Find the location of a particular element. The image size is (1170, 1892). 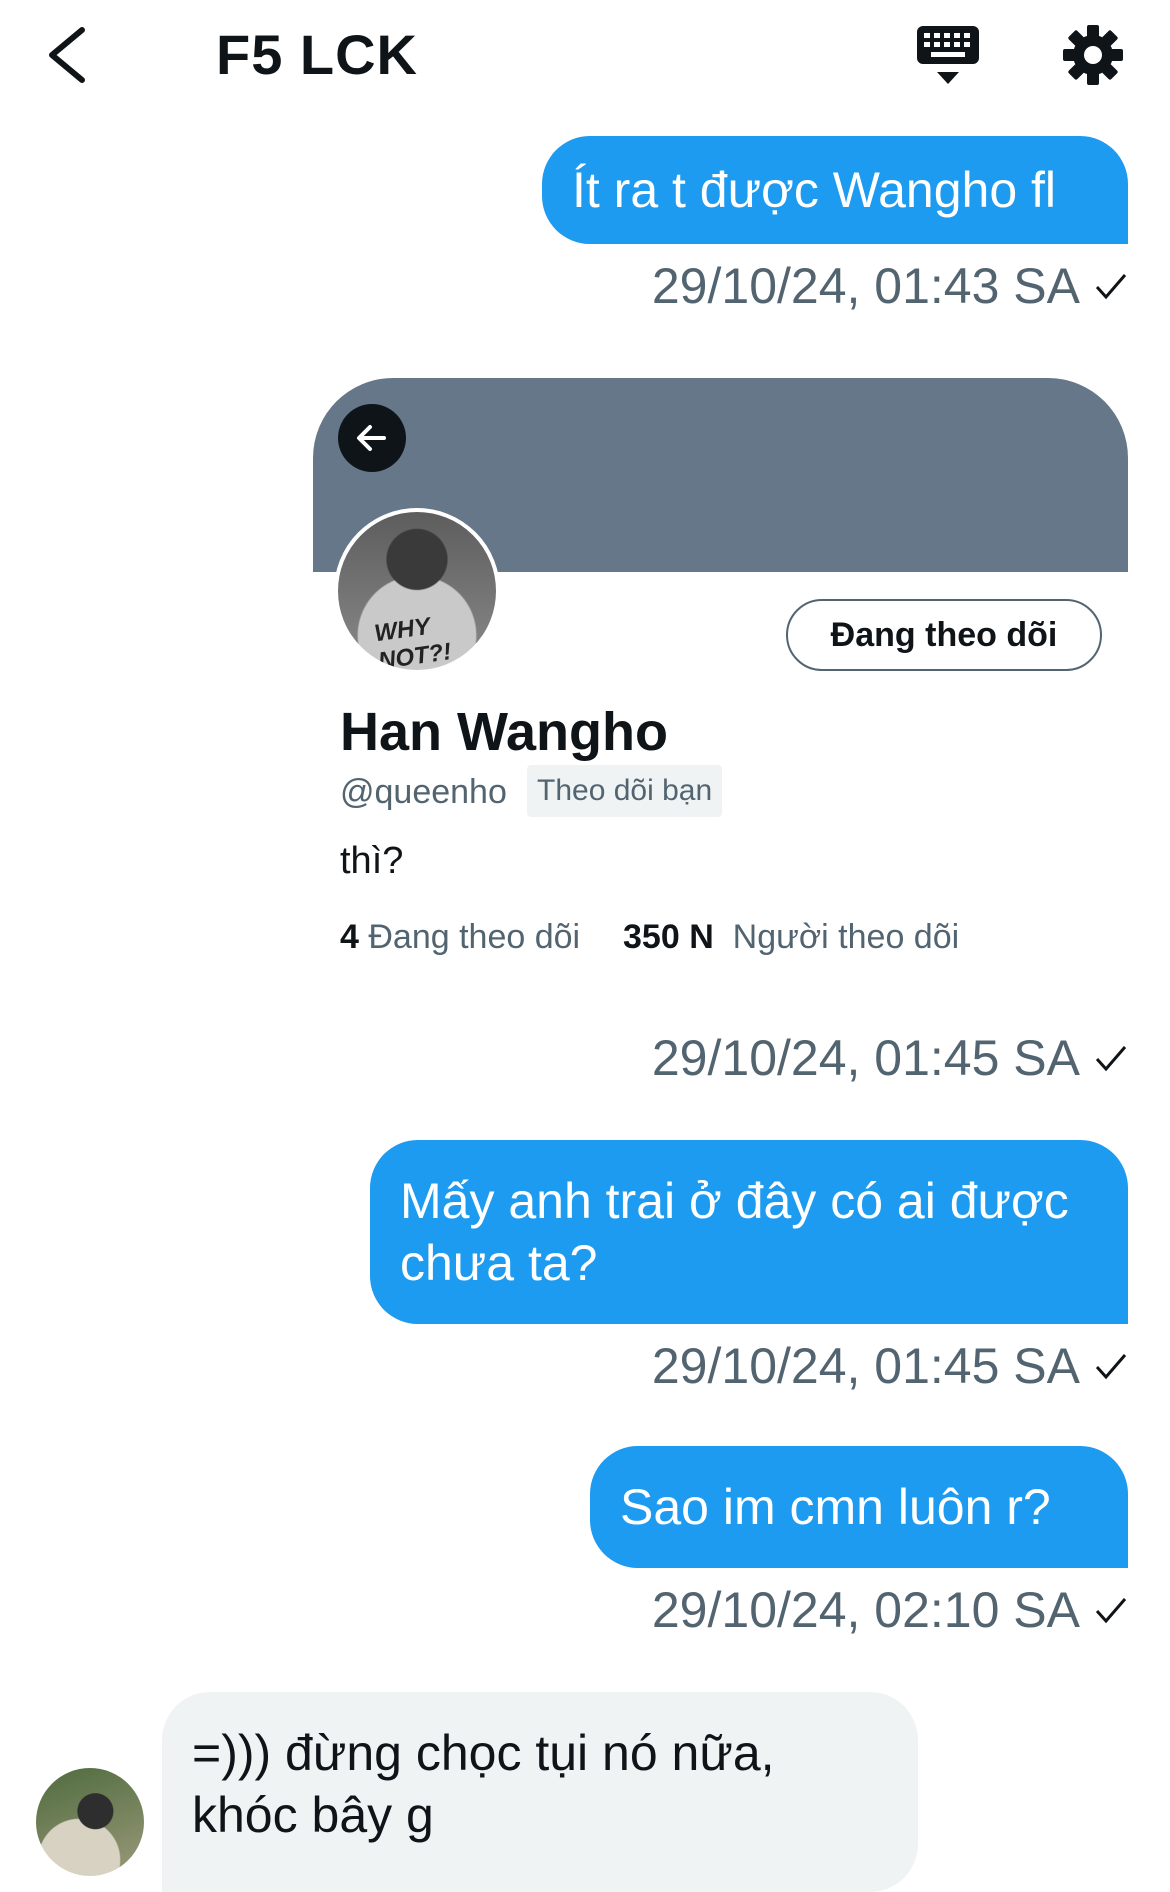

followers-label: Người theo dõi is located at coordinates (846, 937).